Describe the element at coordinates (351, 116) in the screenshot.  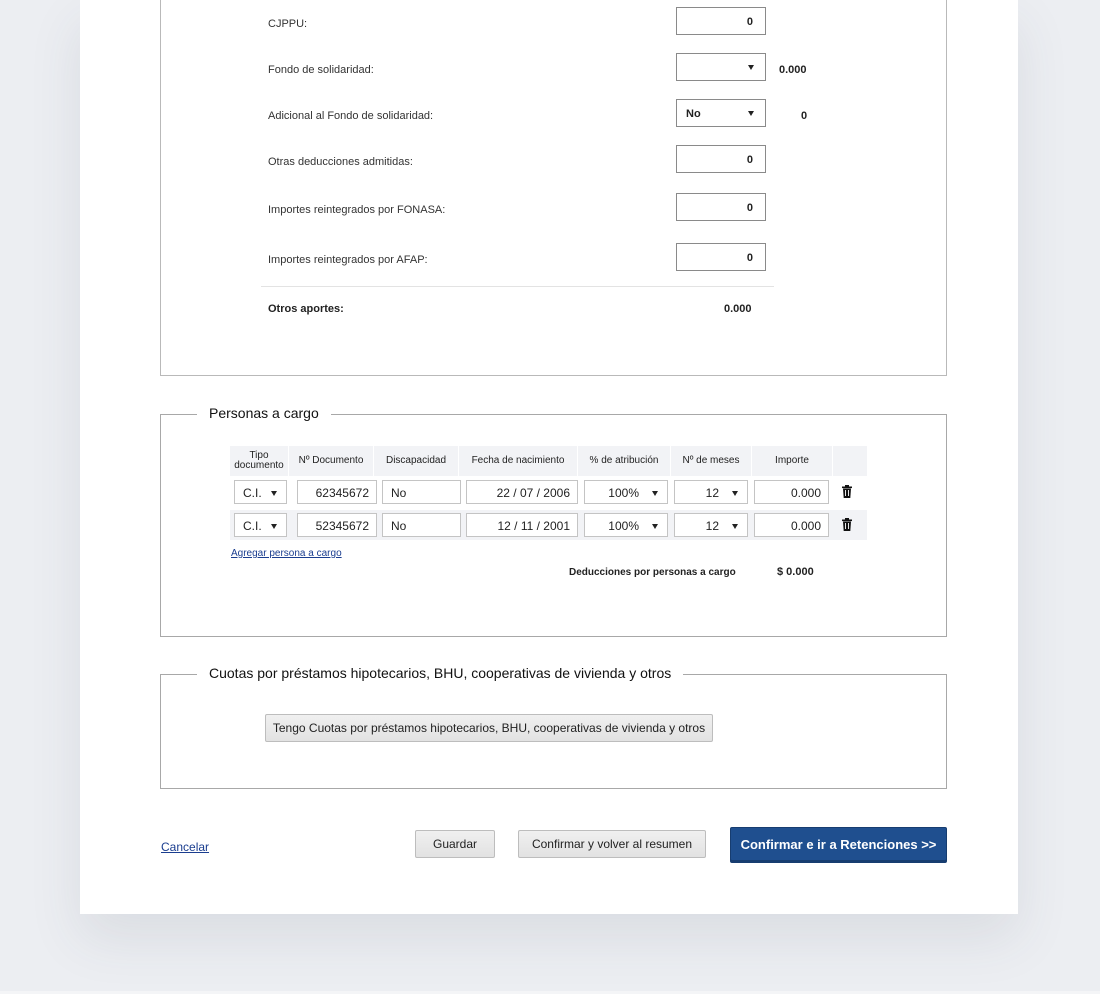
I see `adicional-fondo-label: Adicional al Fondo de solidaridad:` at that location.